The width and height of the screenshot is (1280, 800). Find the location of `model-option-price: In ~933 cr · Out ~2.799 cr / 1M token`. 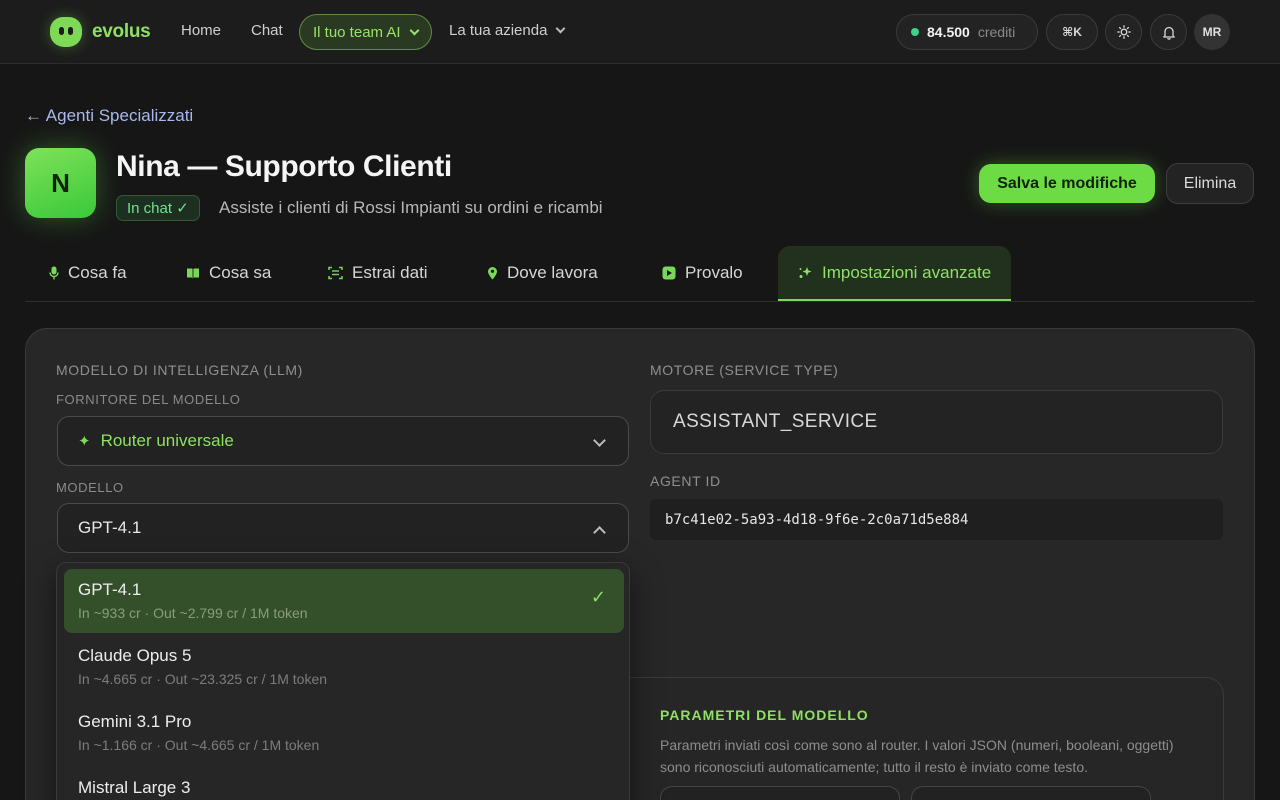

model-option-price: In ~933 cr · Out ~2.799 cr / 1M token is located at coordinates (193, 613).